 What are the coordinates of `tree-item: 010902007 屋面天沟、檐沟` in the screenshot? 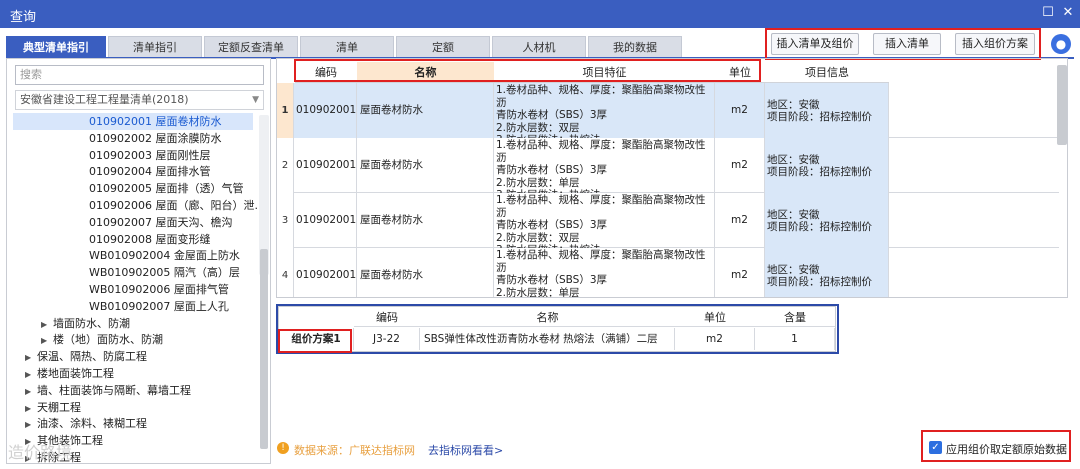 It's located at (160, 222).